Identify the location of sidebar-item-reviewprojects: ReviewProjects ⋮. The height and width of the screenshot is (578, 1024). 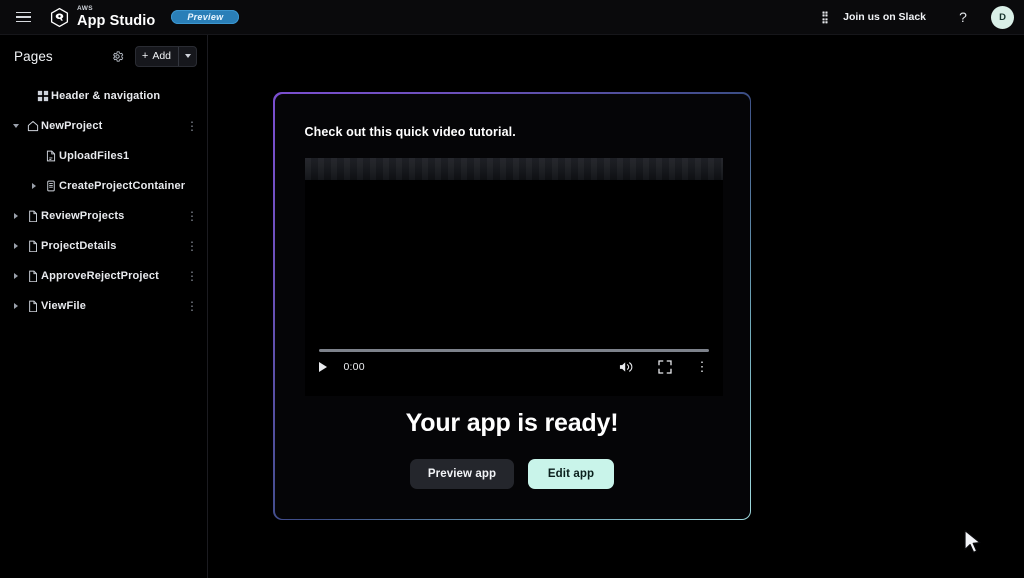
(103, 216).